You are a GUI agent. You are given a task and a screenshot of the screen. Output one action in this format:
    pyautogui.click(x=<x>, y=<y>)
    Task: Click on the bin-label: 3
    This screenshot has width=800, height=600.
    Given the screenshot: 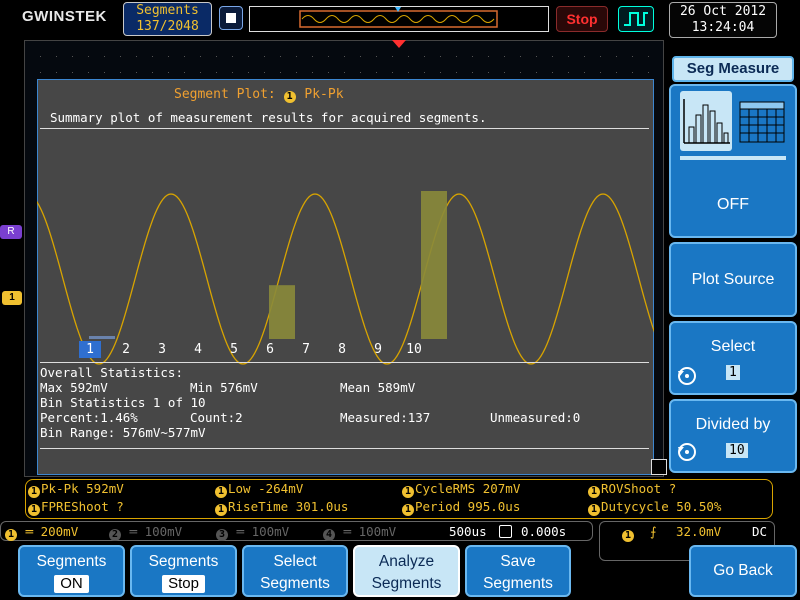 What is the action you would take?
    pyautogui.click(x=162, y=349)
    